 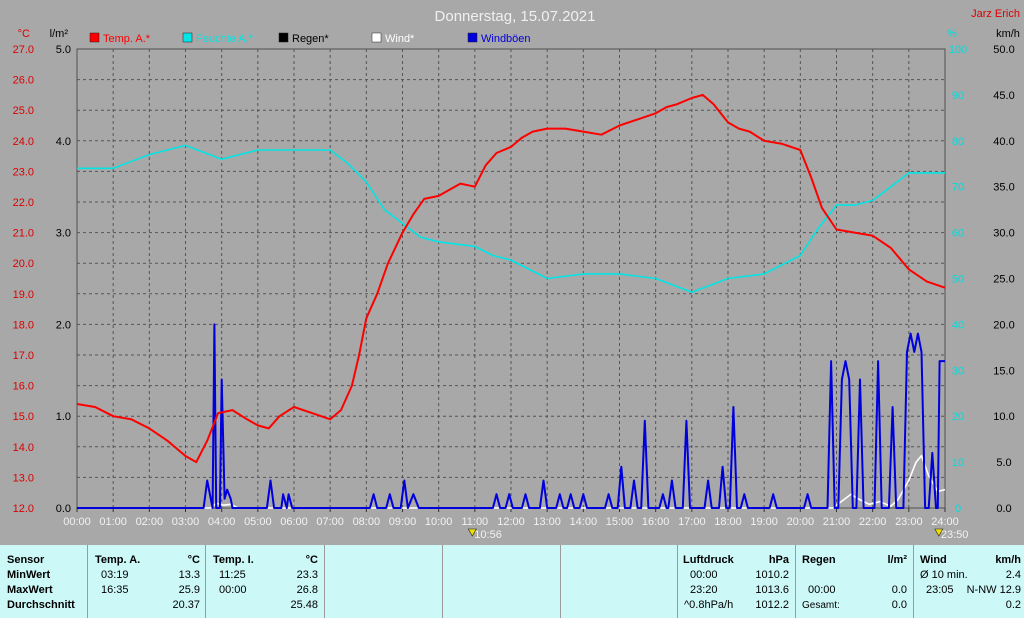 I want to click on rain-tick-label: 1.0, so click(x=63, y=417).